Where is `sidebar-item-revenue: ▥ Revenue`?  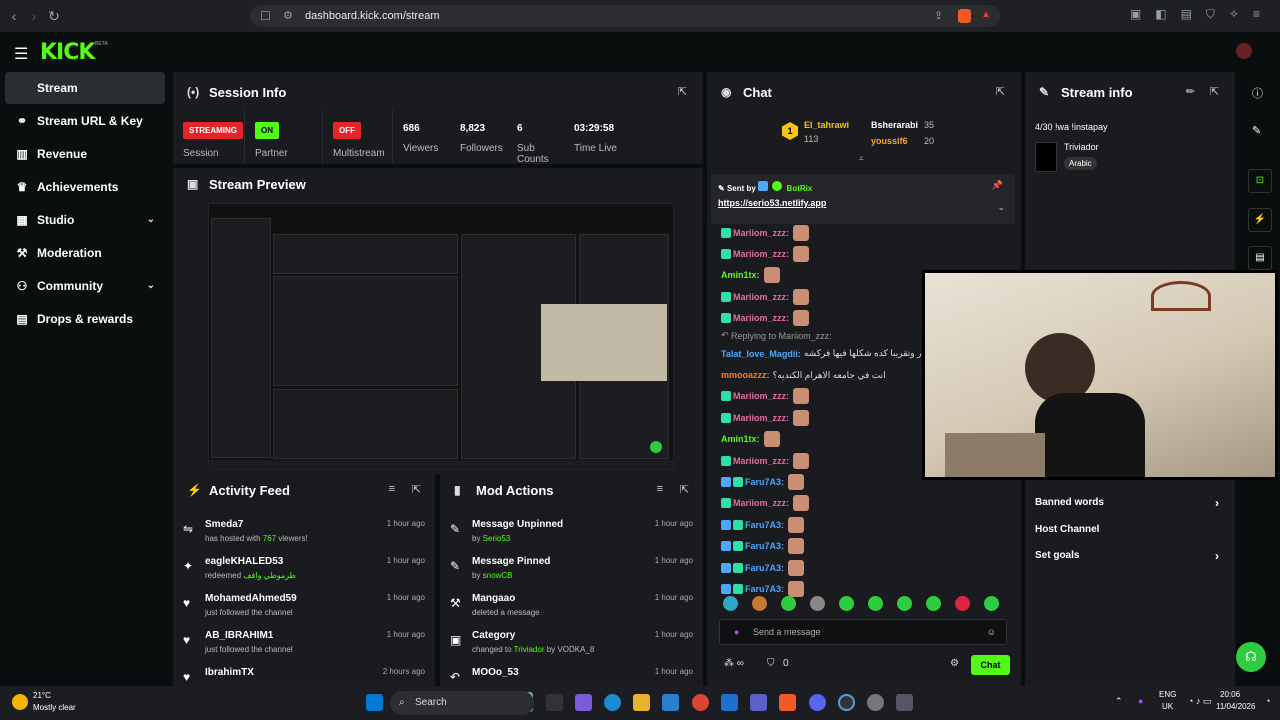 sidebar-item-revenue: ▥ Revenue is located at coordinates (85, 153).